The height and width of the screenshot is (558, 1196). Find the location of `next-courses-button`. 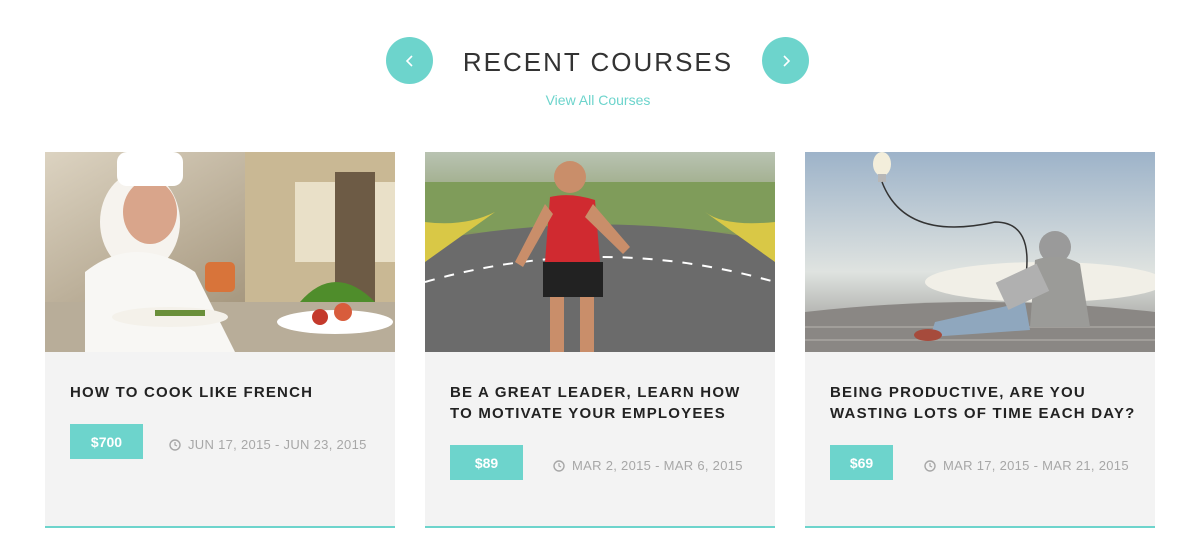

next-courses-button is located at coordinates (785, 60).